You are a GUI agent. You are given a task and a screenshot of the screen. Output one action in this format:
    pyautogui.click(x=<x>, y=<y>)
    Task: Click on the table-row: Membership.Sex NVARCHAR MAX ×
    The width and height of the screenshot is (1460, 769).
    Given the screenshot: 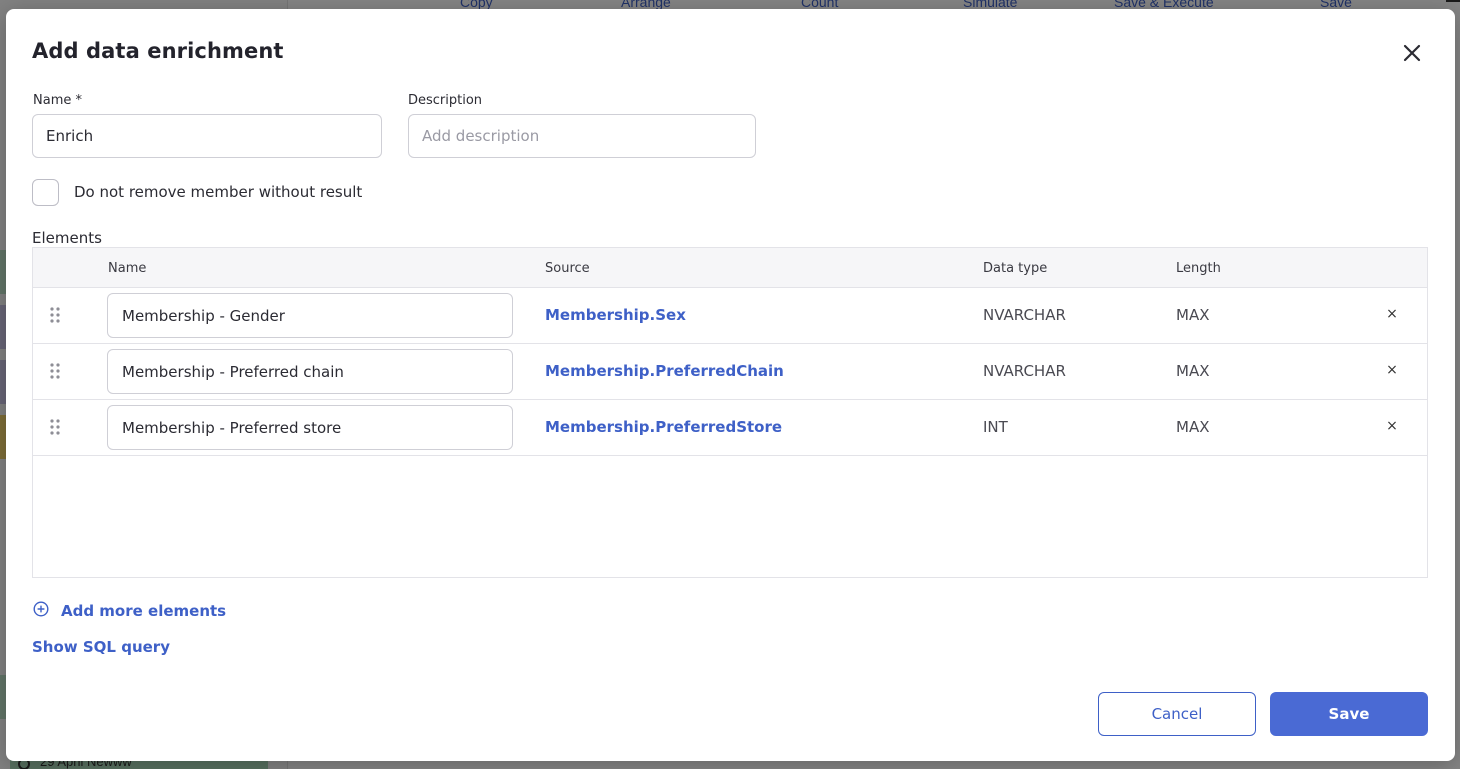 What is the action you would take?
    pyautogui.click(x=730, y=316)
    